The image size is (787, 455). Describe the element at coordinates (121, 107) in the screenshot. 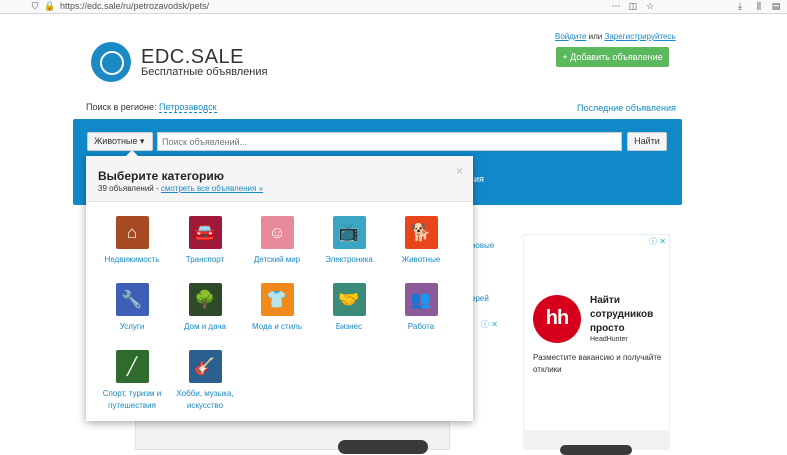

I see `region-label: Поиск в регионе:` at that location.